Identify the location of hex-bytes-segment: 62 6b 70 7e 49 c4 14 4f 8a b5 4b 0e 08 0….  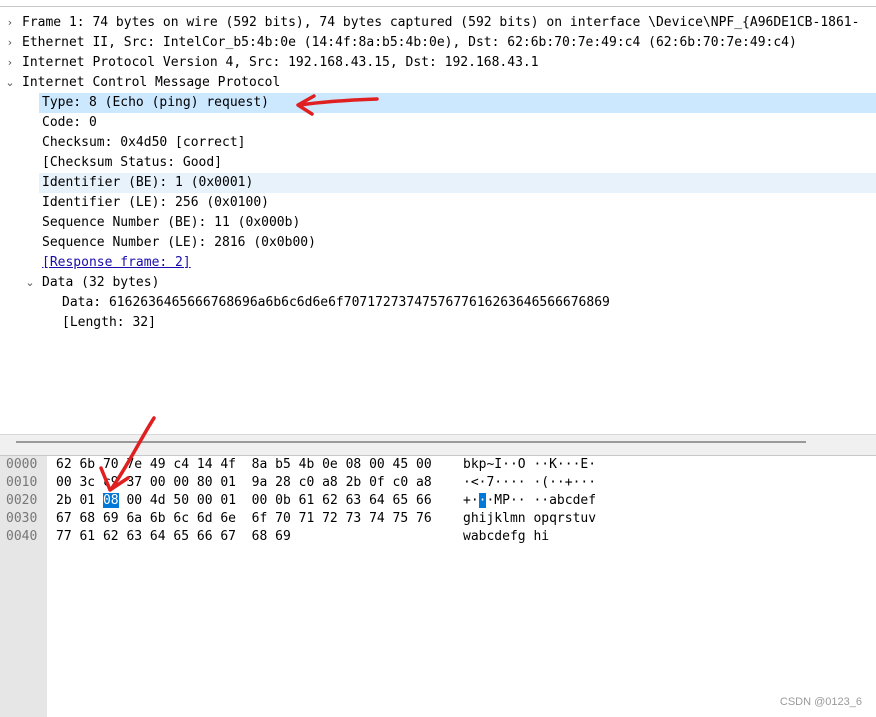
(244, 464).